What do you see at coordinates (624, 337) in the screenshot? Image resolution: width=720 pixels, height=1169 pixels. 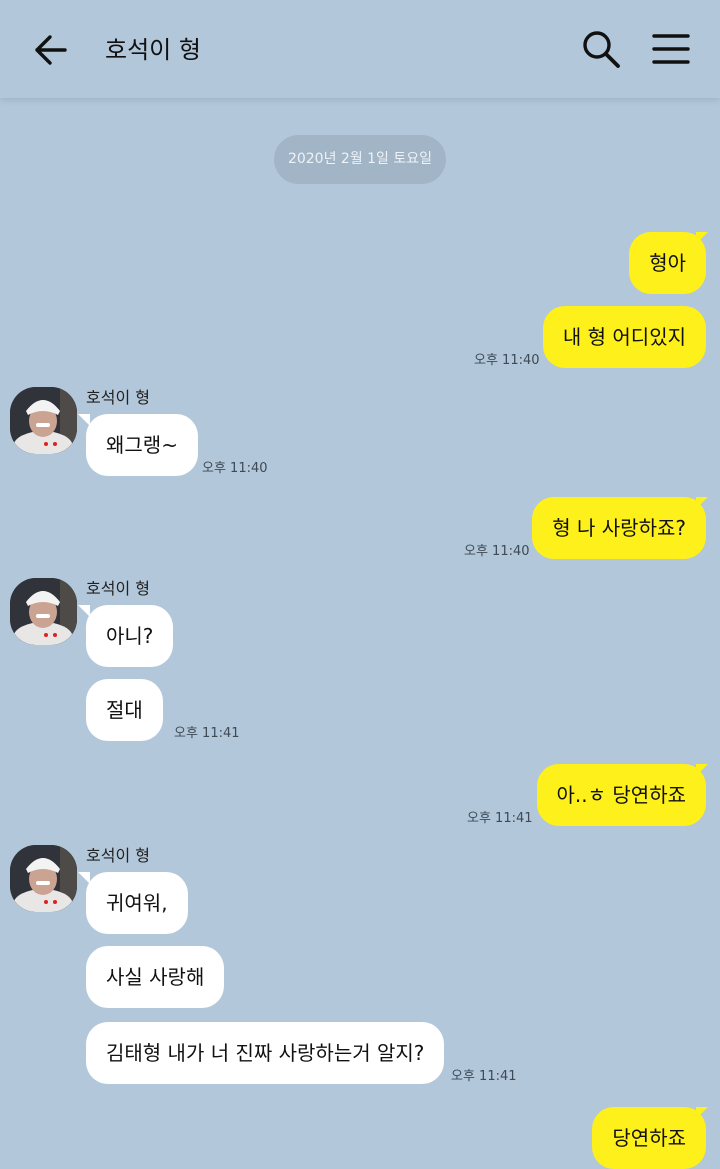 I see `my-message-bubble: 내 형 어디있지` at bounding box center [624, 337].